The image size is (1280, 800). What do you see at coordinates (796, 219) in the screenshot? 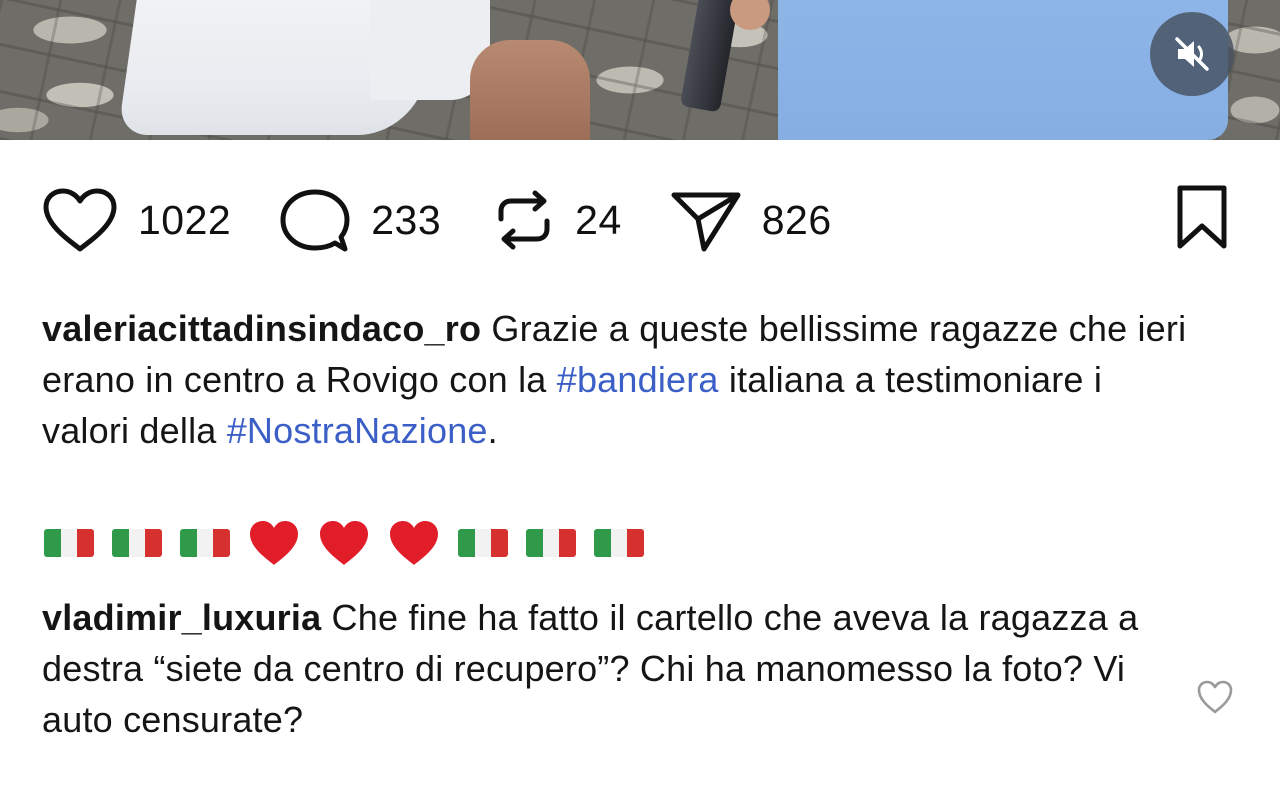
I see `share-count: 826` at bounding box center [796, 219].